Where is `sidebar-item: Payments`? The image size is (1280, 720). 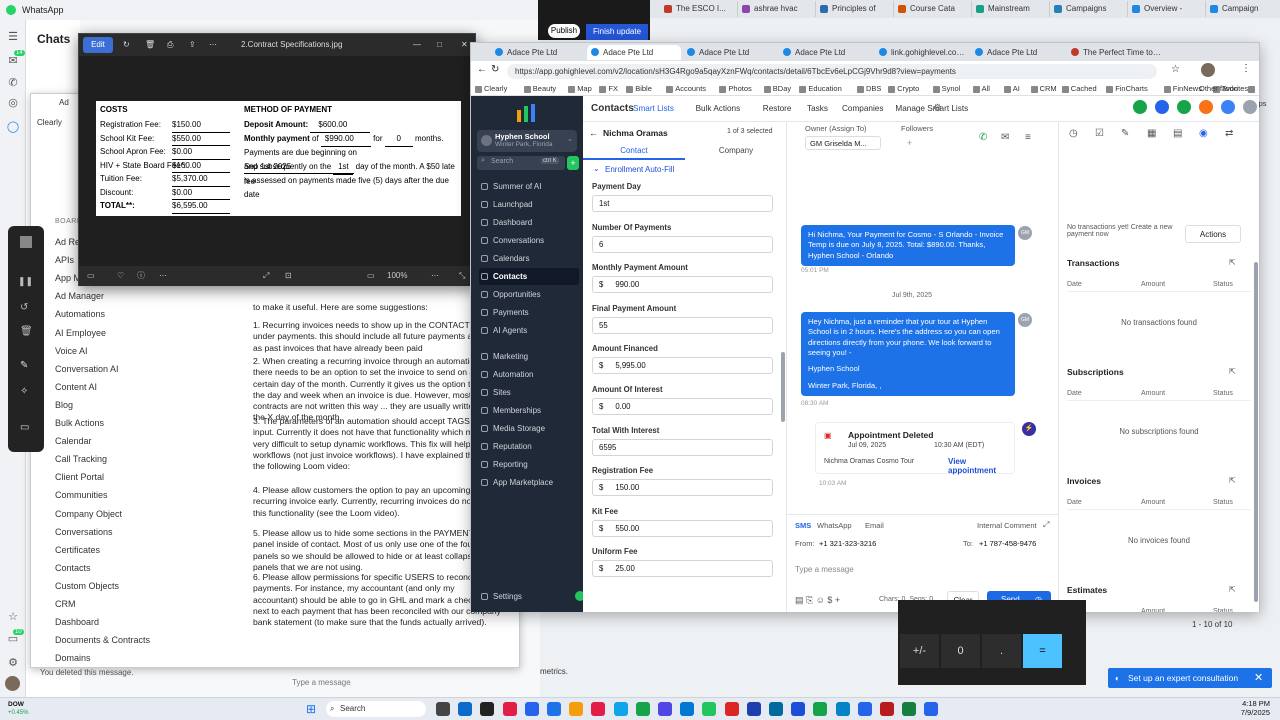 sidebar-item: Payments is located at coordinates (529, 312).